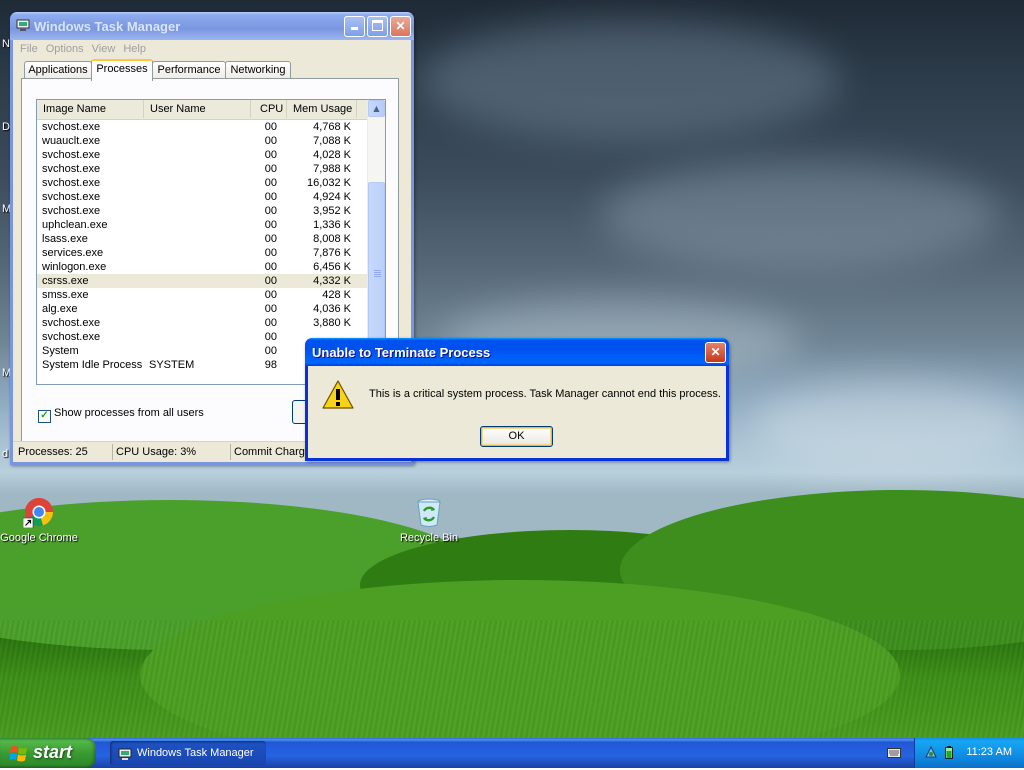 The width and height of the screenshot is (1024, 770). I want to click on task-manager-icon, so click(125, 753).